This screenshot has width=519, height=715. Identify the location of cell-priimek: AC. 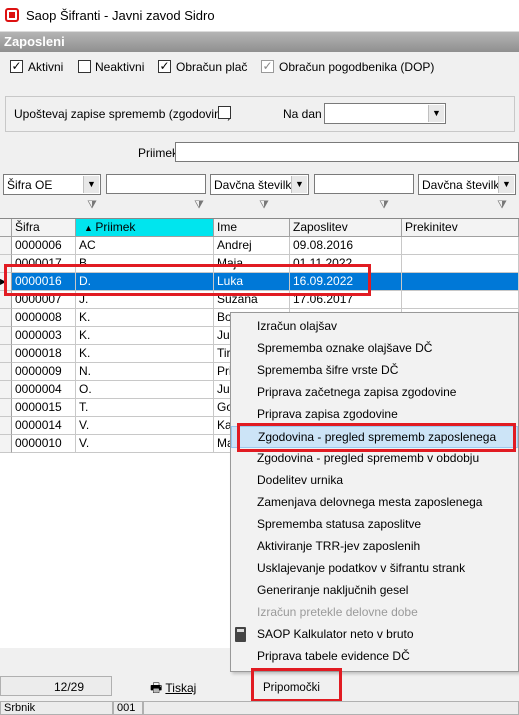
(145, 246).